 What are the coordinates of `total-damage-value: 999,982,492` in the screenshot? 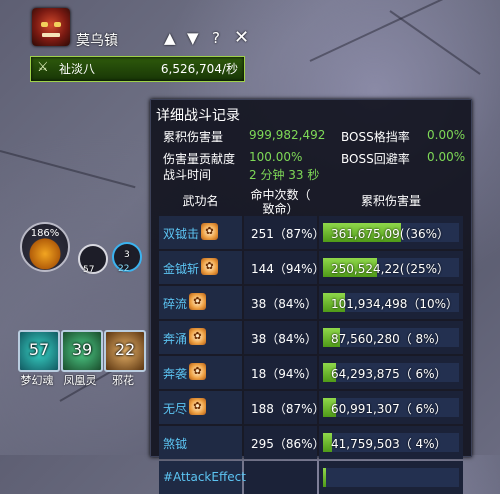 It's located at (287, 135).